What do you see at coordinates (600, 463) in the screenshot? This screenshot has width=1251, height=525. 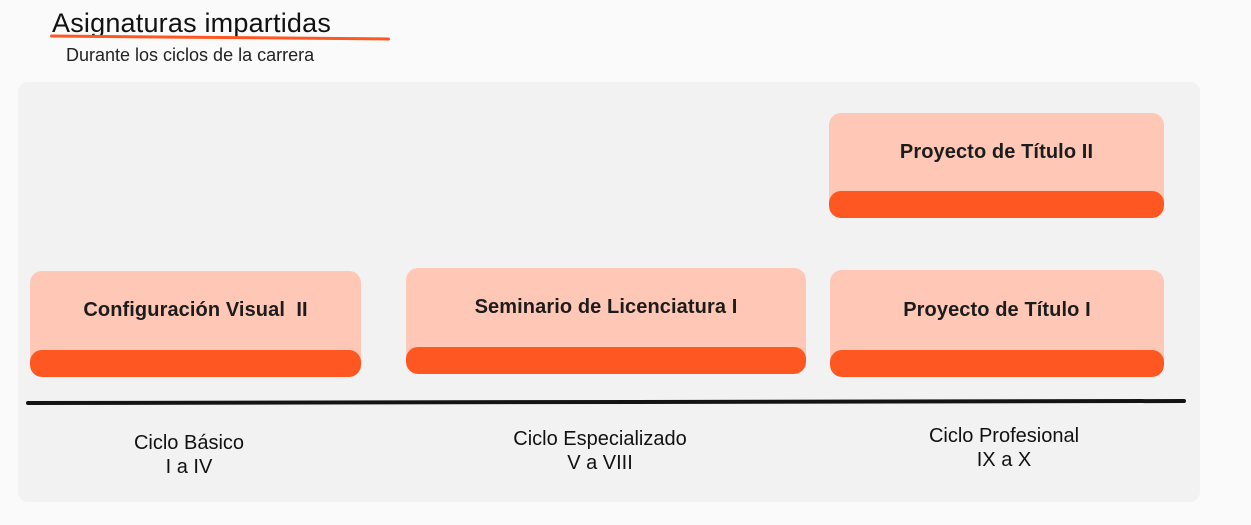 I see `cycle-range: V a VIII` at bounding box center [600, 463].